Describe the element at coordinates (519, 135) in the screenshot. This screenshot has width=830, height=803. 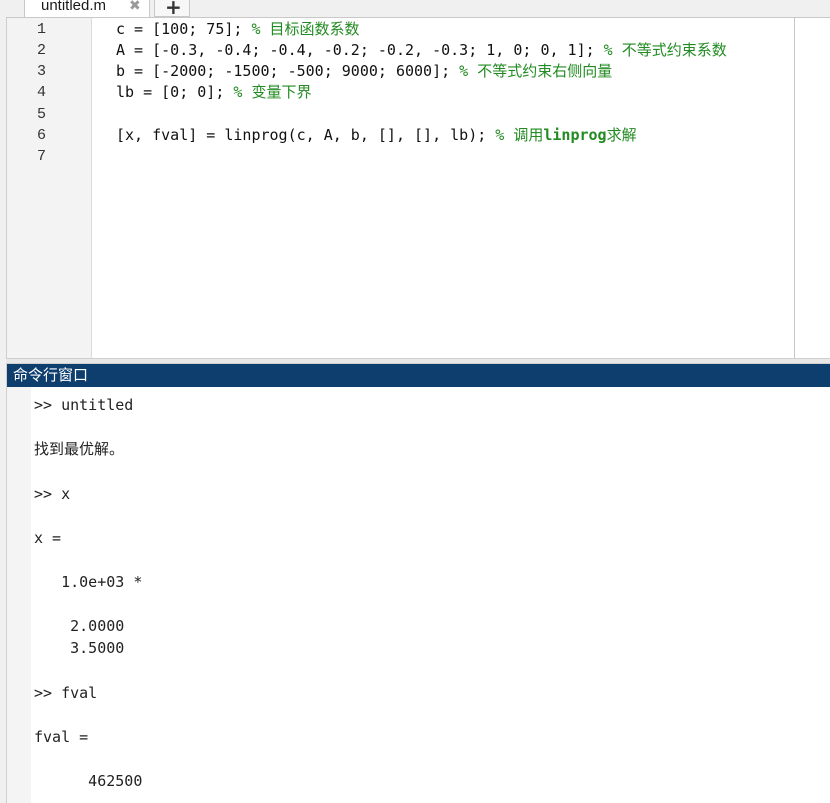
I see `code-comment: % 调用` at that location.